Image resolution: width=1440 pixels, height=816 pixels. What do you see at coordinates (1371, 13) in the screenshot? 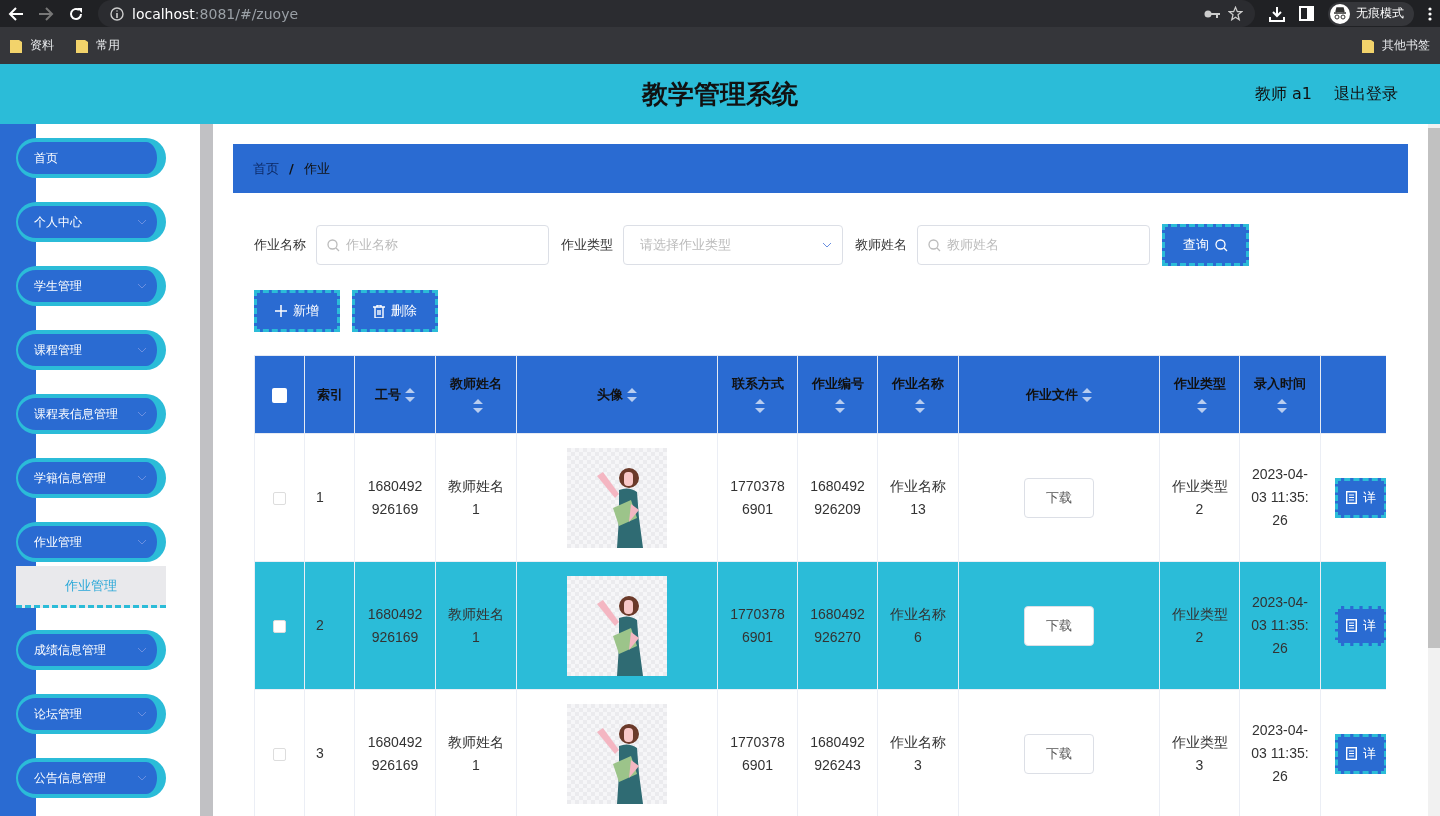
I see `incognito-badge: 无痕模式` at bounding box center [1371, 13].